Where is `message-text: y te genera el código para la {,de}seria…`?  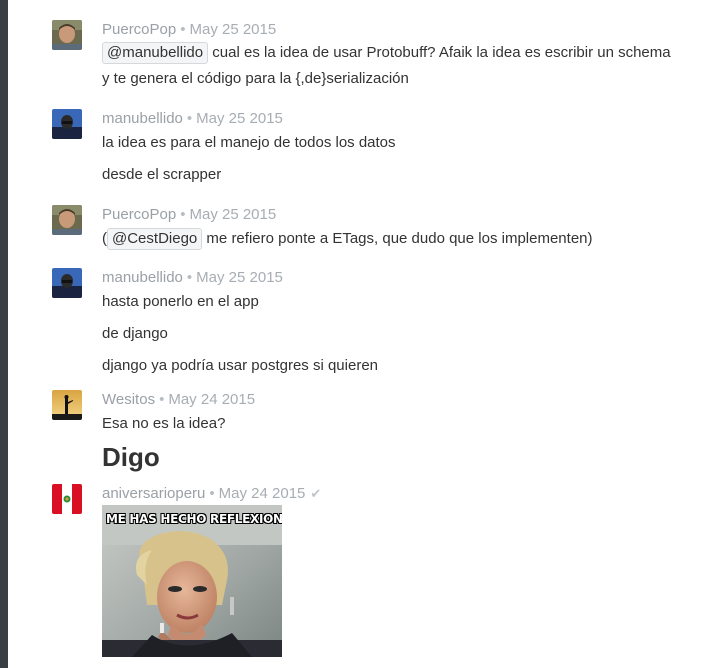 message-text: y te genera el código para la {,de}seria… is located at coordinates (255, 78).